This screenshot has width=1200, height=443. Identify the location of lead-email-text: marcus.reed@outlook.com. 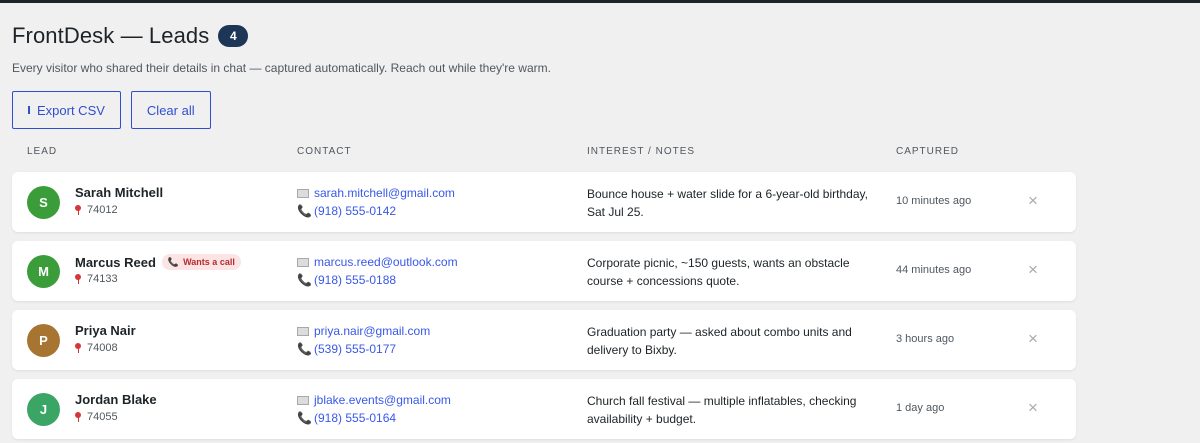
(386, 262).